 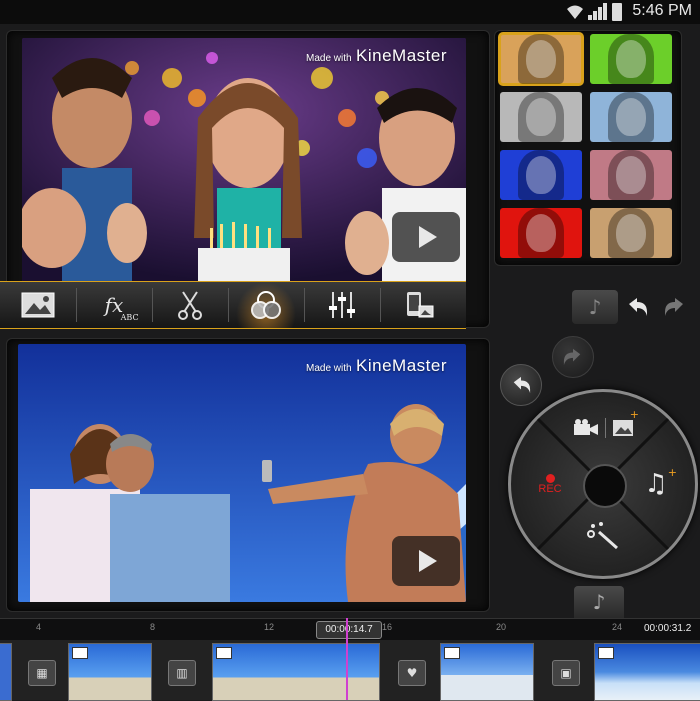 I want to click on ruler-tick: 24, so click(x=617, y=627).